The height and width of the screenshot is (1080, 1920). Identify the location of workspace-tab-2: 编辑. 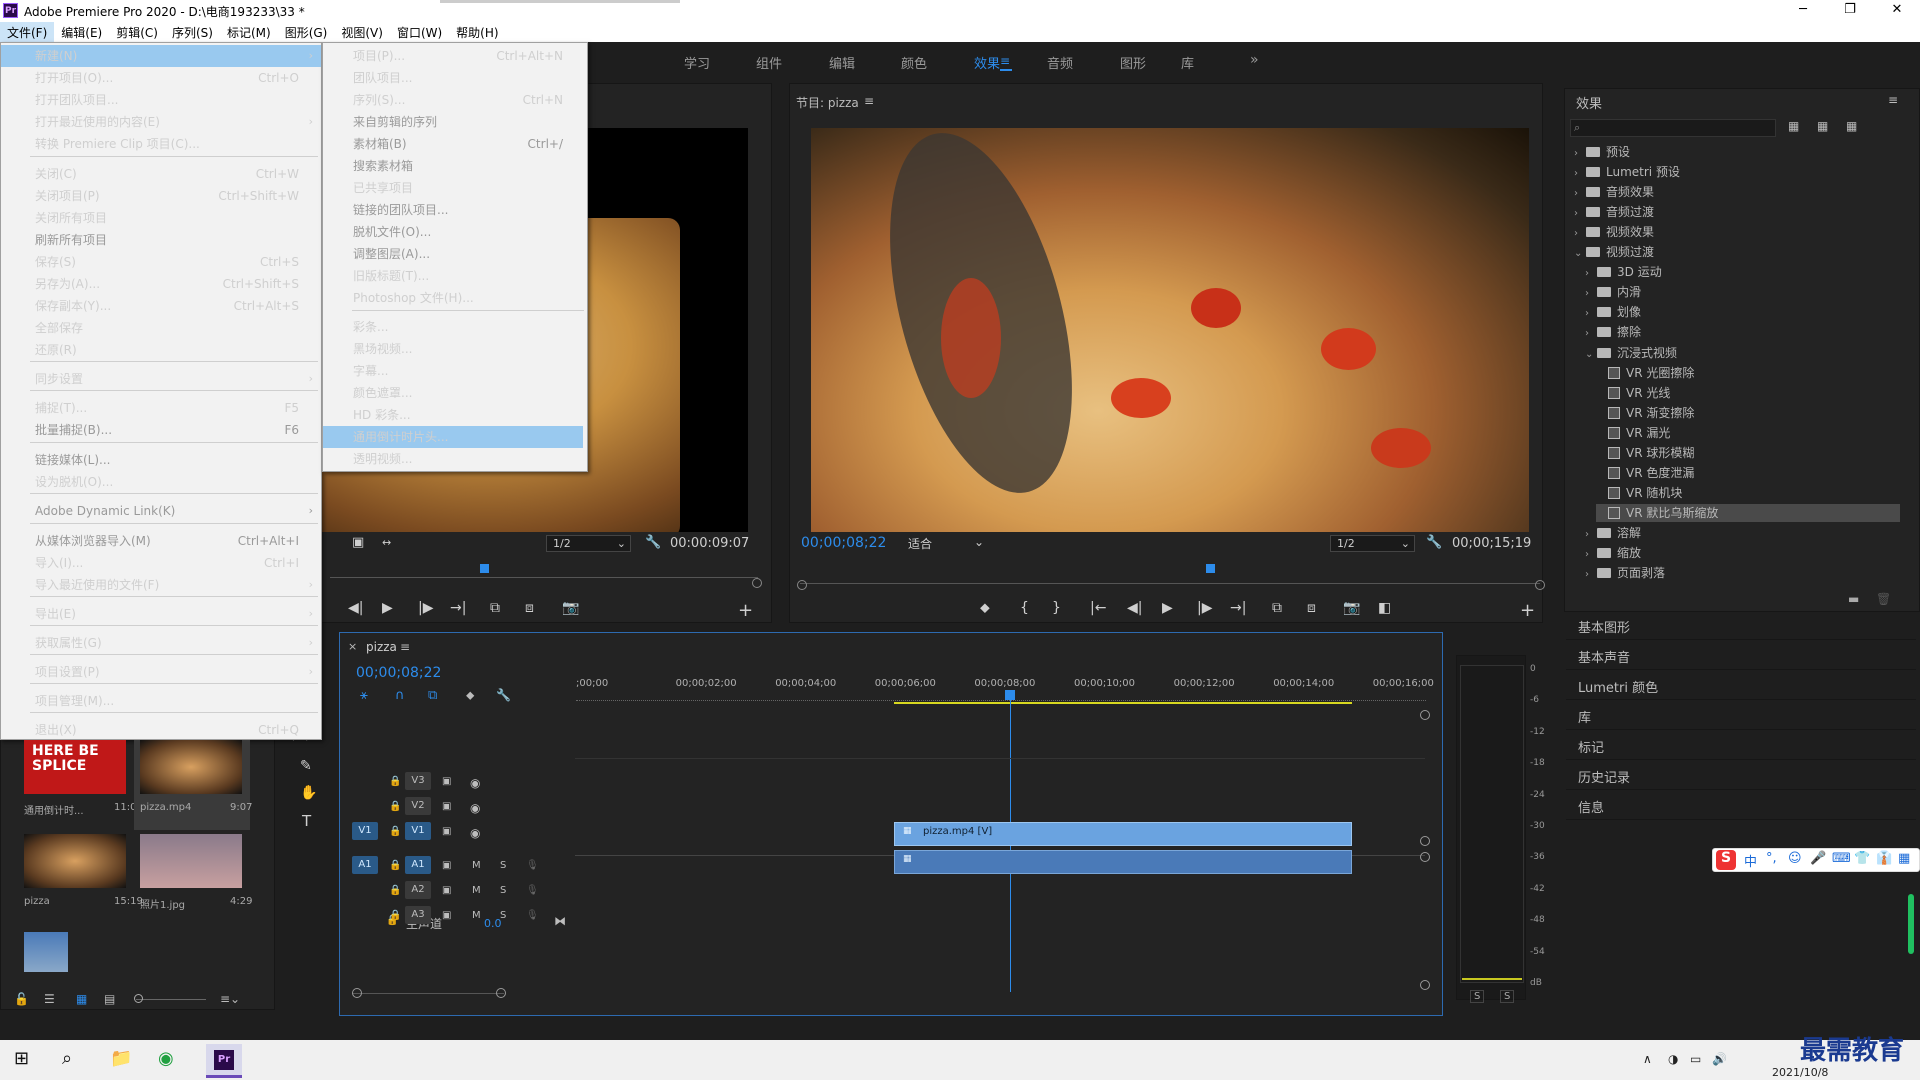
(842, 62).